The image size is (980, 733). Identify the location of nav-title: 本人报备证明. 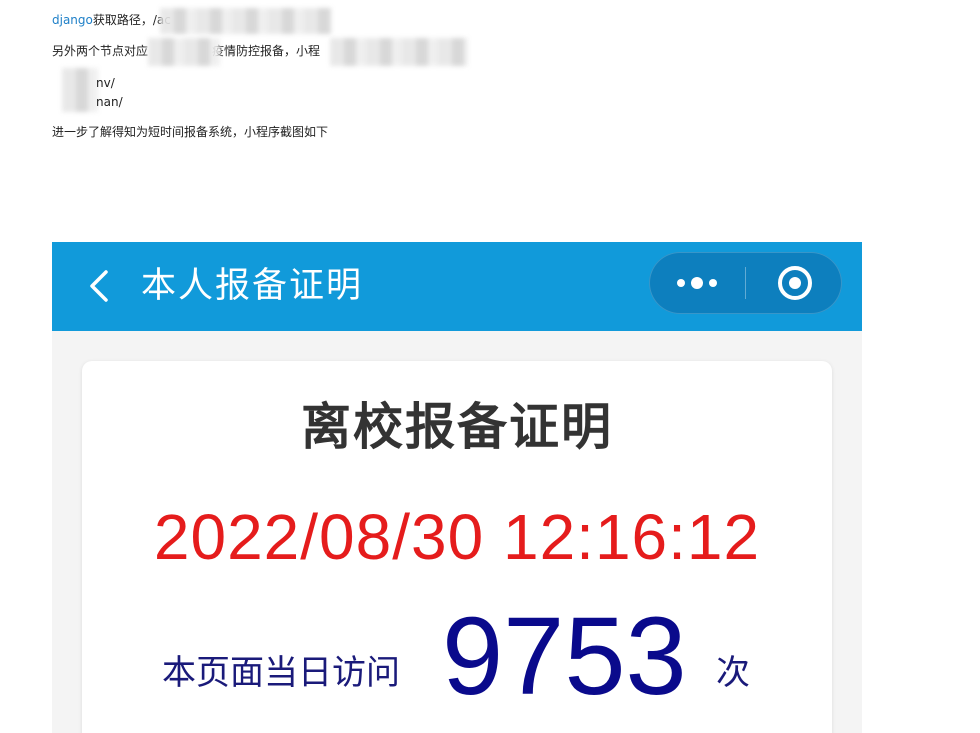
(252, 286).